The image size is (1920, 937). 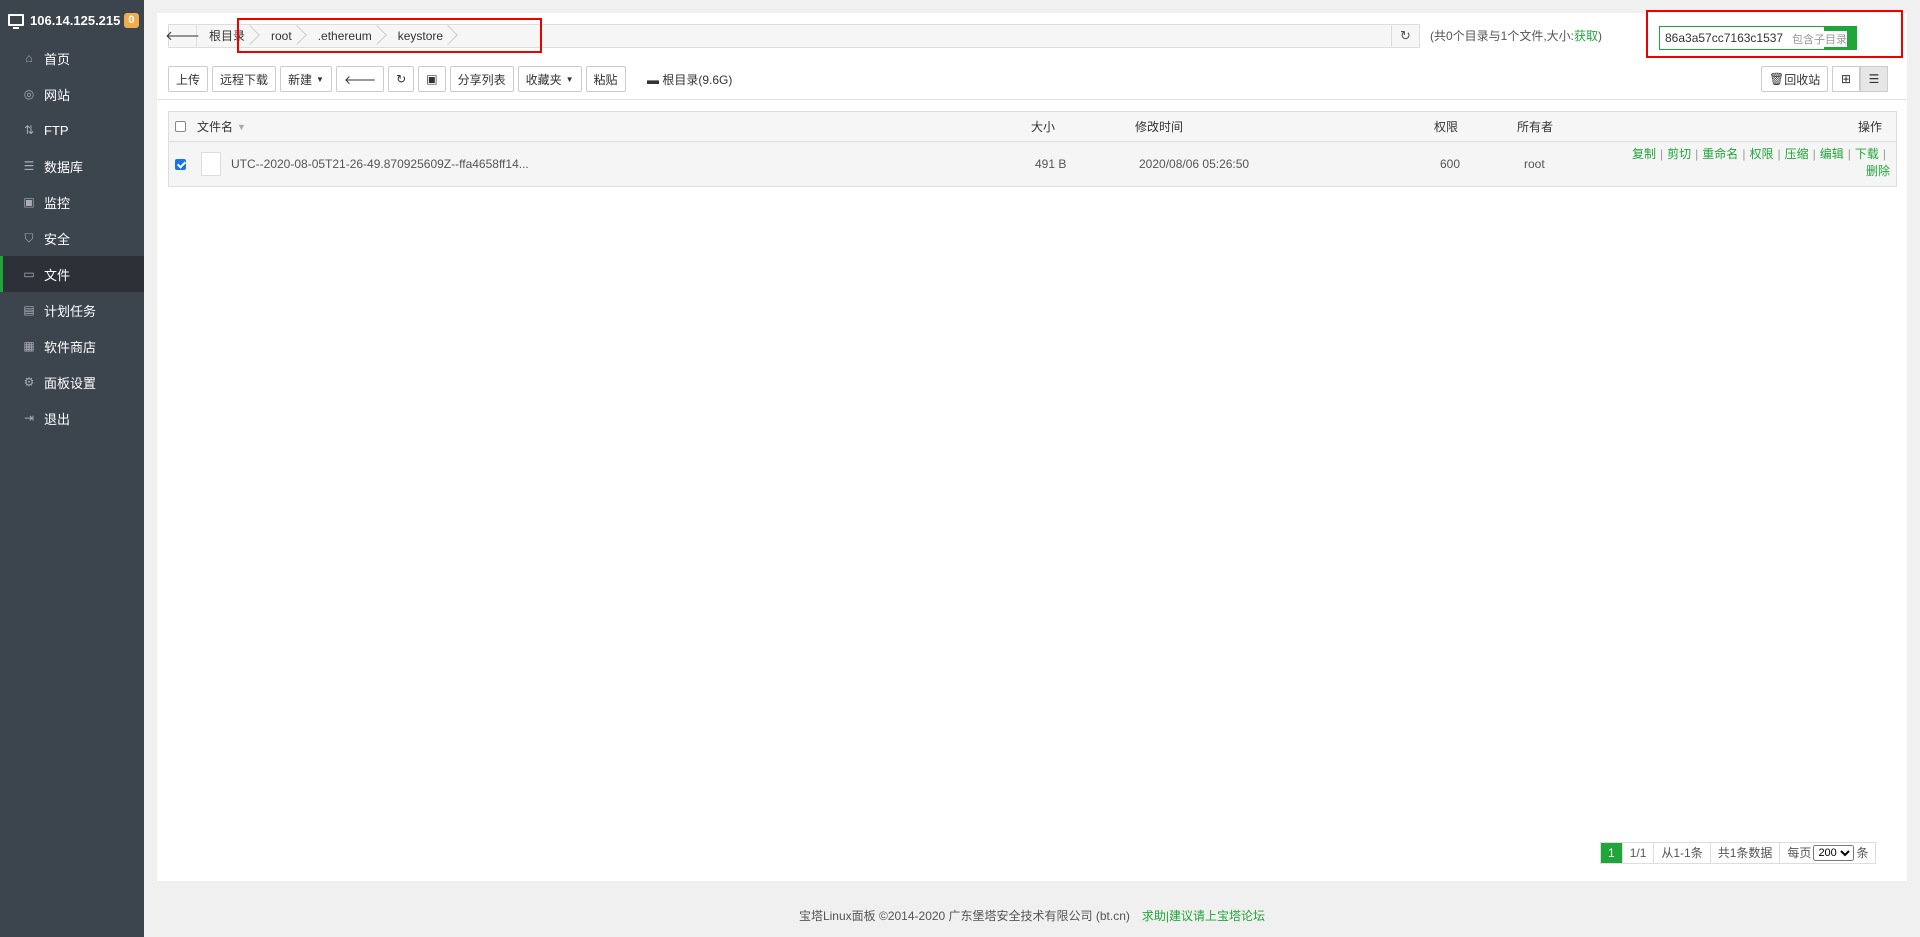 What do you see at coordinates (72, 94) in the screenshot?
I see `sidebar-item-website: ◎ 网站` at bounding box center [72, 94].